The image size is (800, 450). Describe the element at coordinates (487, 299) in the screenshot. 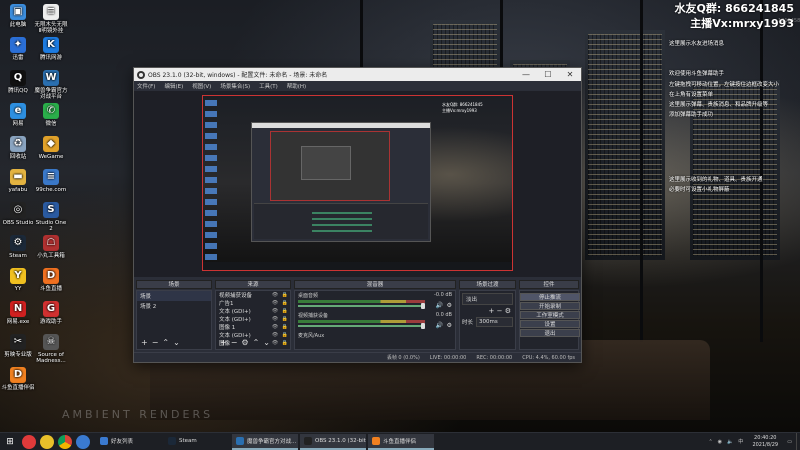

I see `transition-select: 淡出` at that location.